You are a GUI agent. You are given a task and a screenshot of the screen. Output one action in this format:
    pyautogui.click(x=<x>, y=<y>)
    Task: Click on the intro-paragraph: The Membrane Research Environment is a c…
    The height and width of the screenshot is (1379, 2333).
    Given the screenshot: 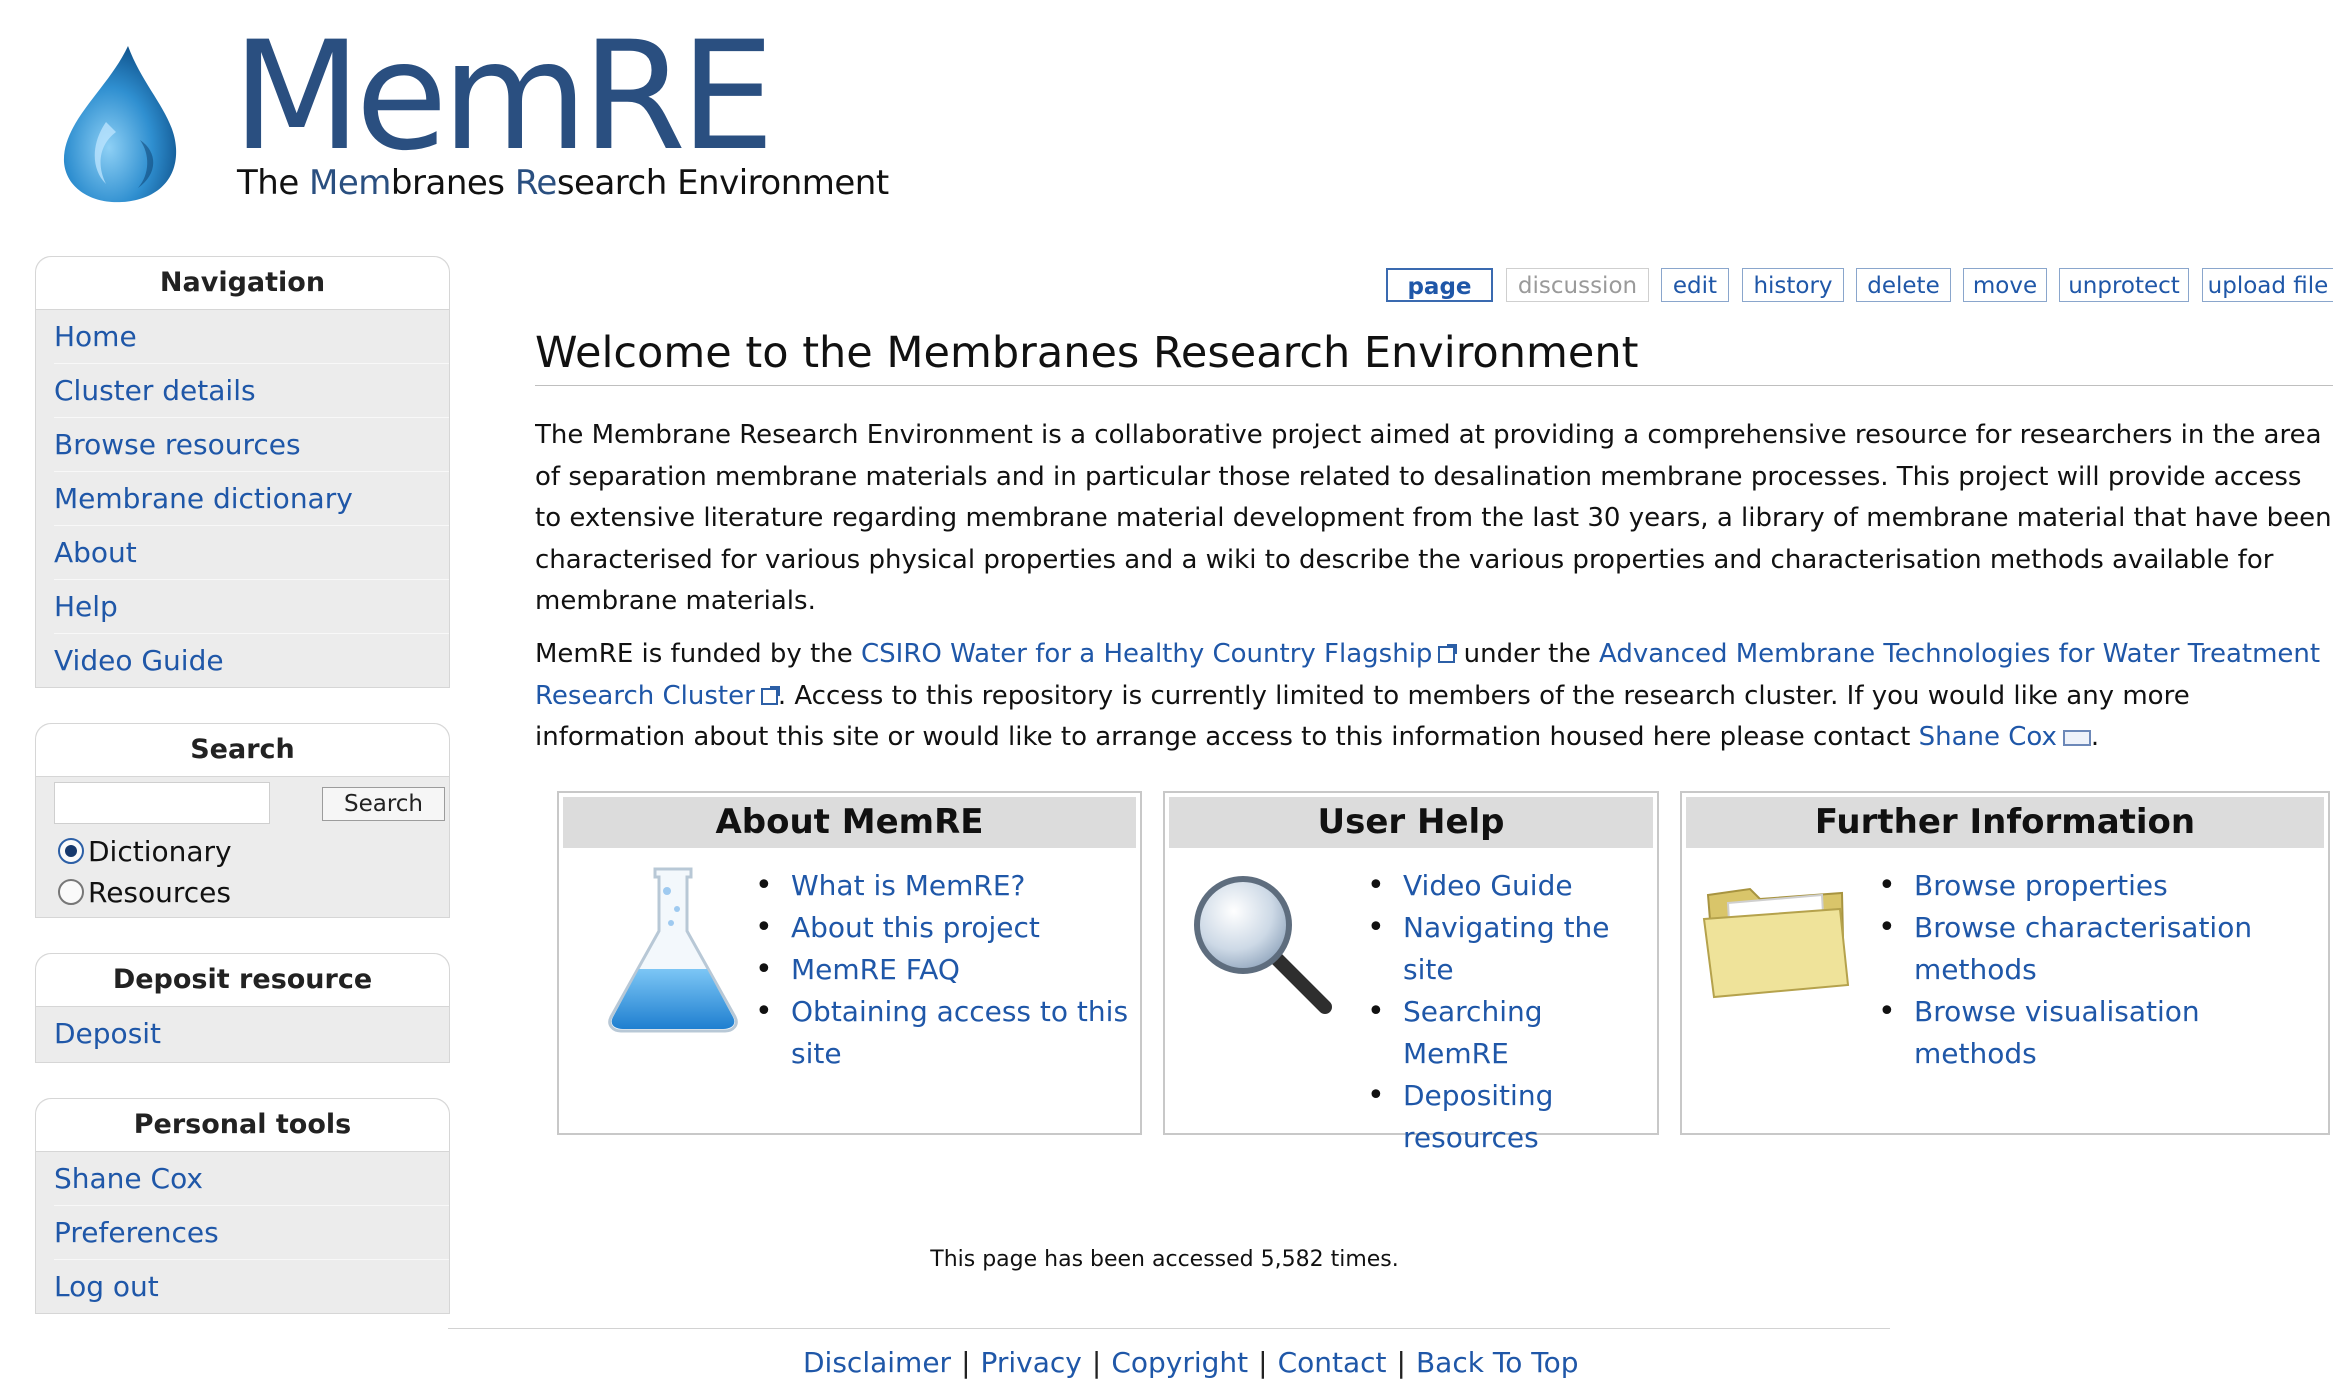 What is the action you would take?
    pyautogui.click(x=1434, y=519)
    